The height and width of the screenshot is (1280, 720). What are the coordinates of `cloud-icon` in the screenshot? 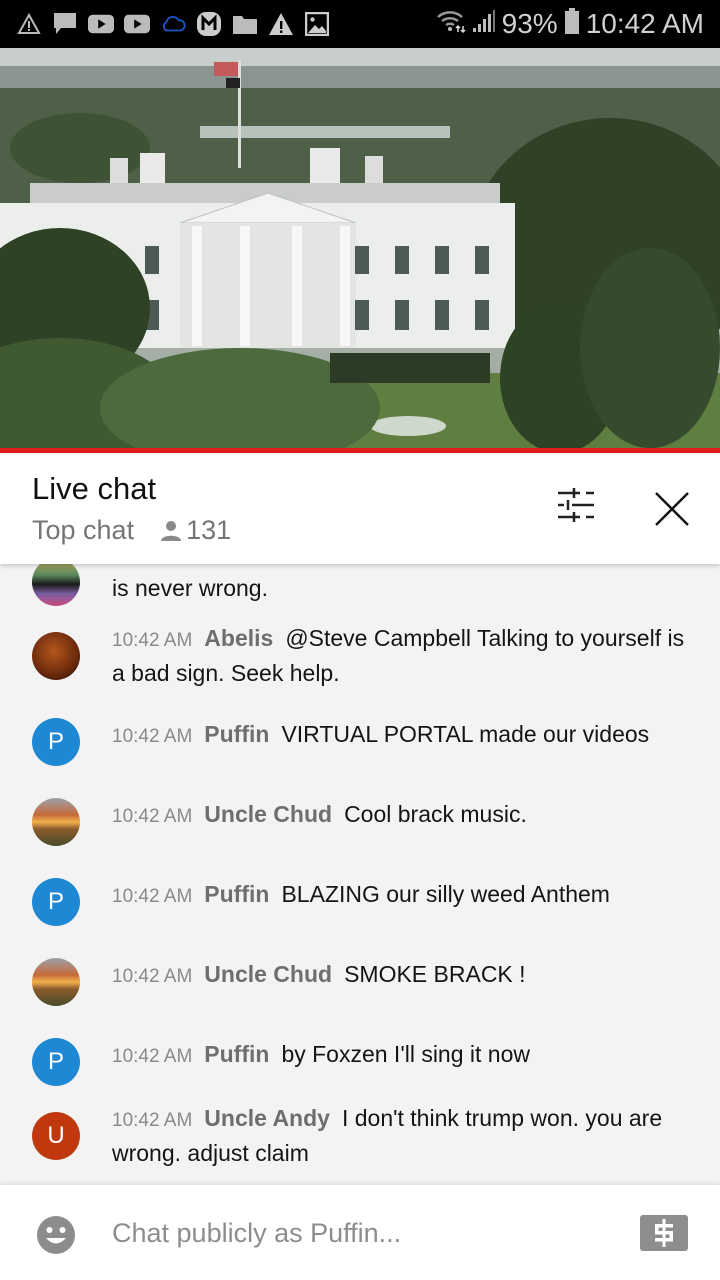 It's located at (173, 24).